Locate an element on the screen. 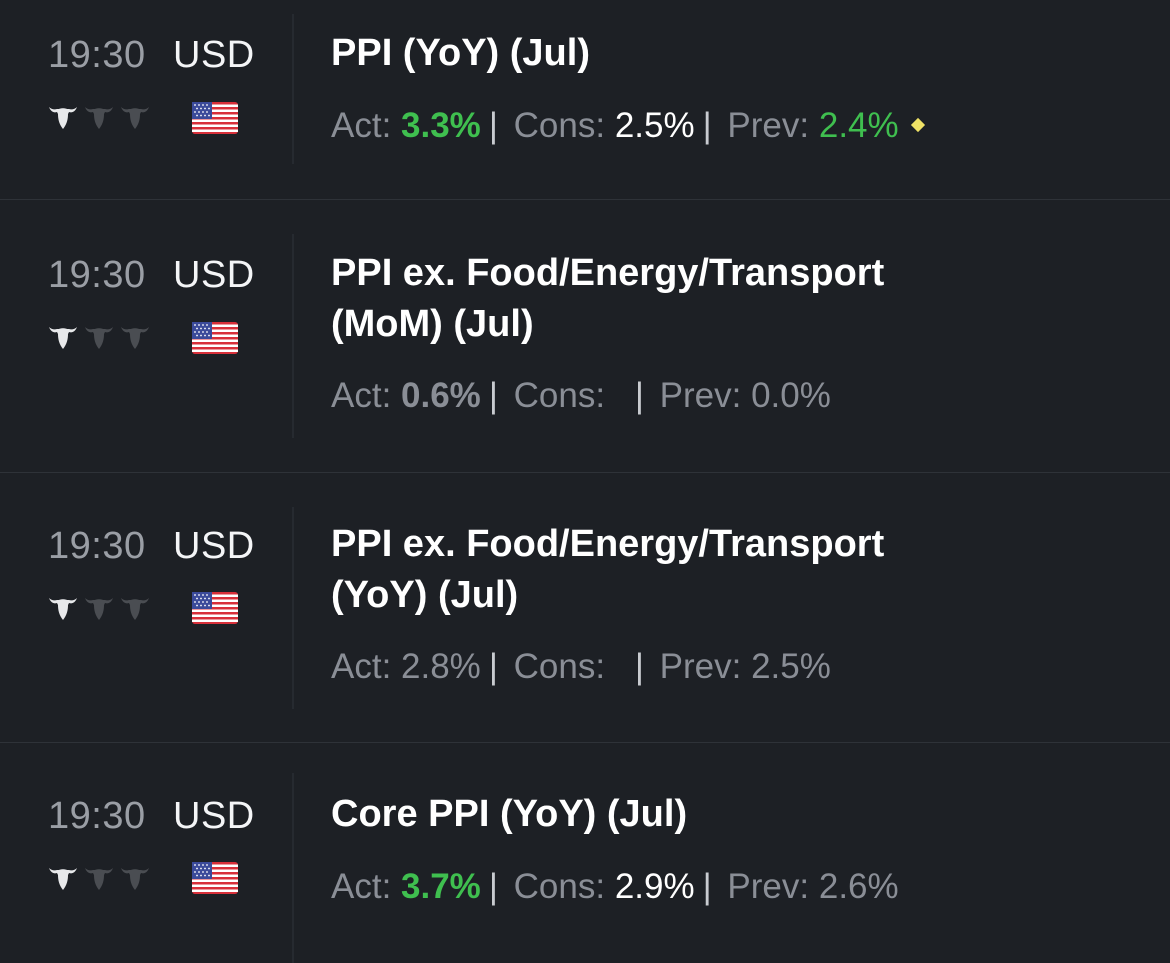 The height and width of the screenshot is (963, 1170). diamond-icon is located at coordinates (917, 124).